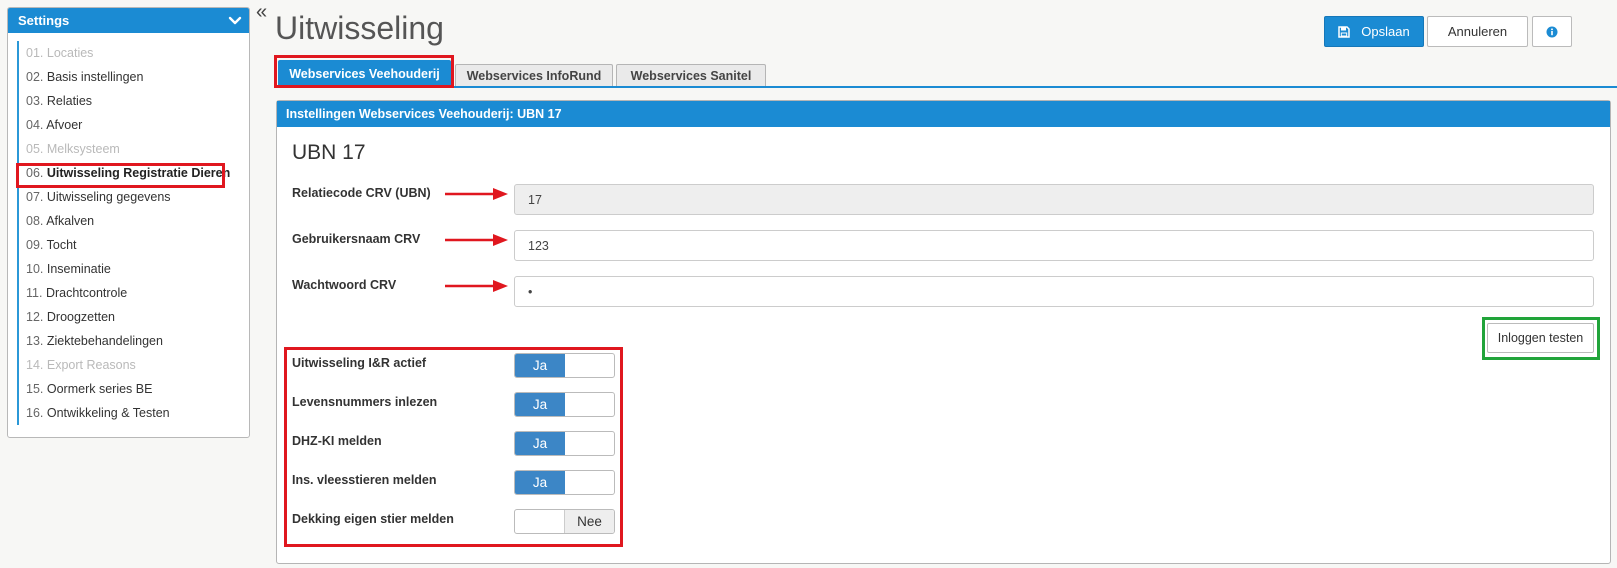 The image size is (1617, 568). What do you see at coordinates (1344, 31) in the screenshot?
I see `floppy-disk-icon` at bounding box center [1344, 31].